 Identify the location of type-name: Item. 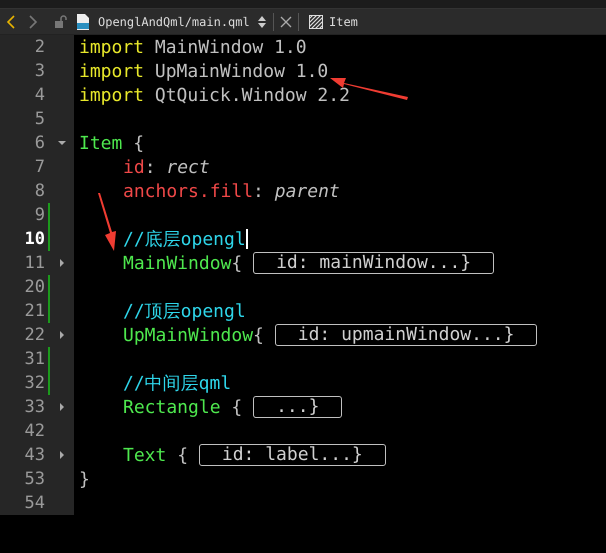
(100, 143).